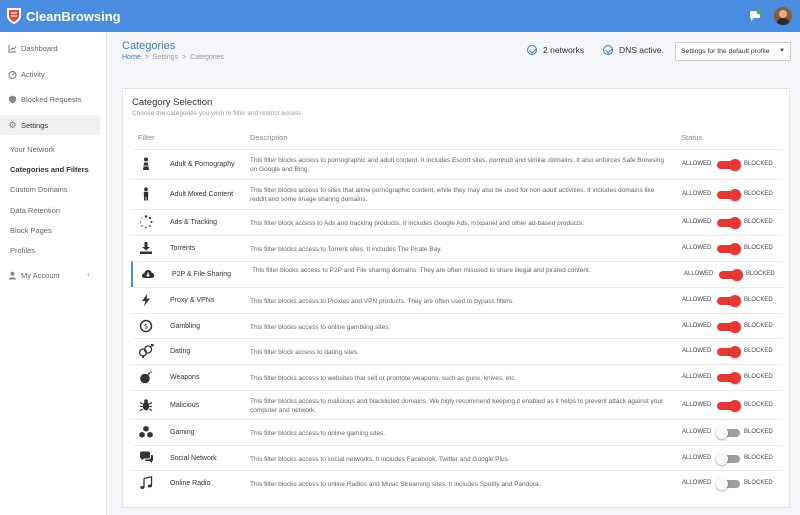 This screenshot has height=515, width=800. I want to click on breadcrumb: Home > Settings > Categories, so click(173, 57).